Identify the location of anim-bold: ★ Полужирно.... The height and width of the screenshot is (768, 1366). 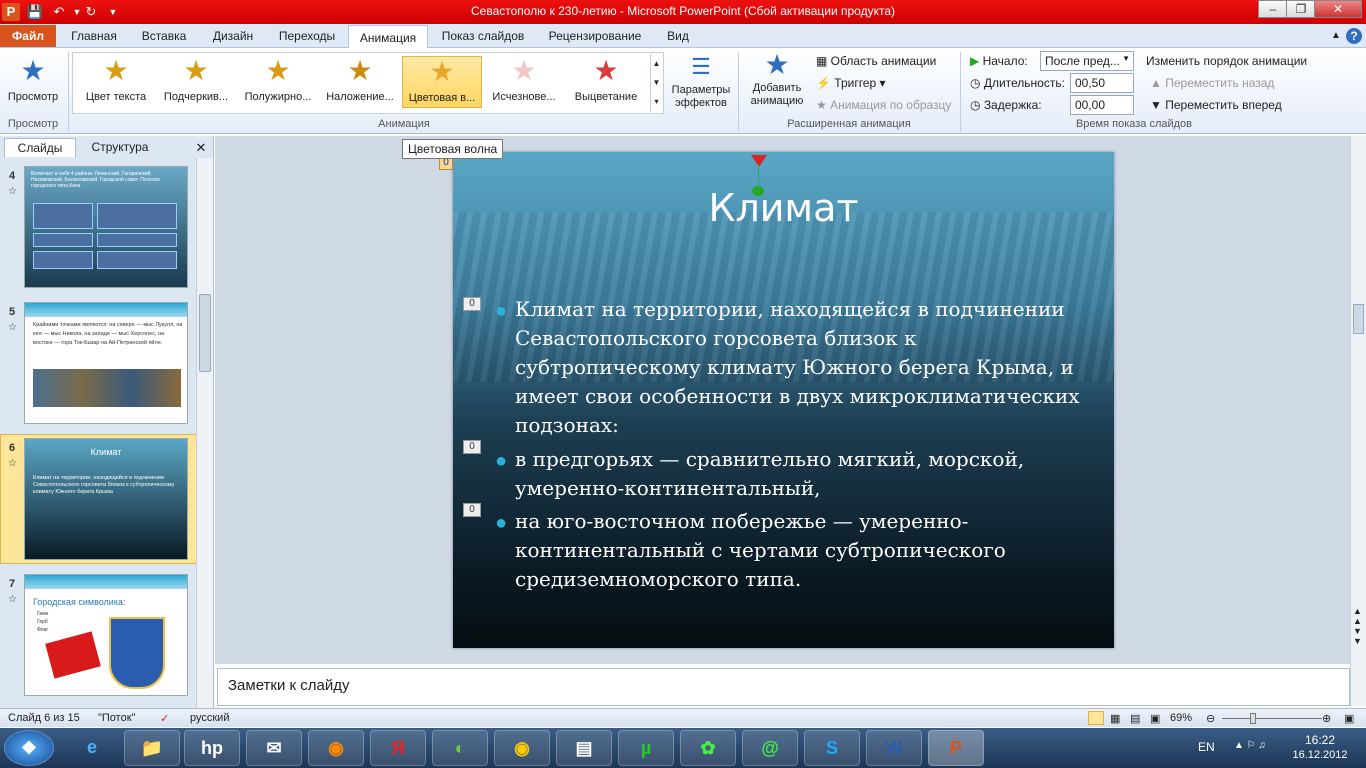
(278, 82).